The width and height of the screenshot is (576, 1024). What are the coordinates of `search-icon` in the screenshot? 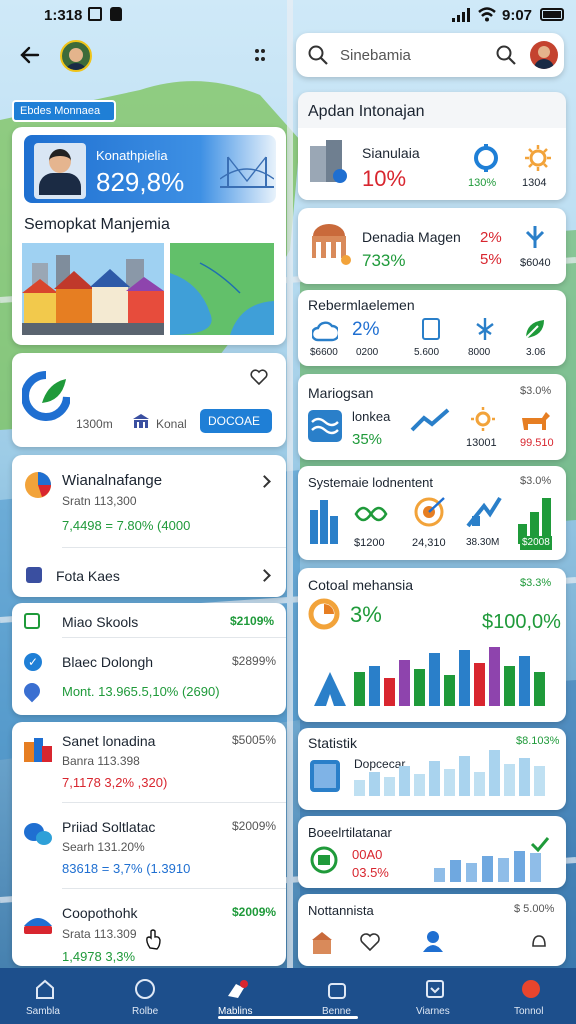 It's located at (318, 55).